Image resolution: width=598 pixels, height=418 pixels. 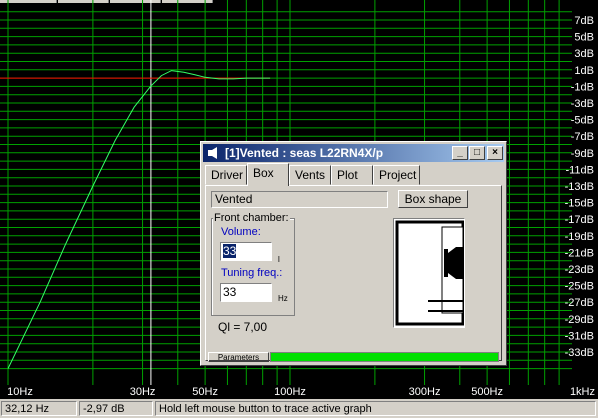 What do you see at coordinates (433, 199) in the screenshot?
I see `box-shape-button: Box shape` at bounding box center [433, 199].